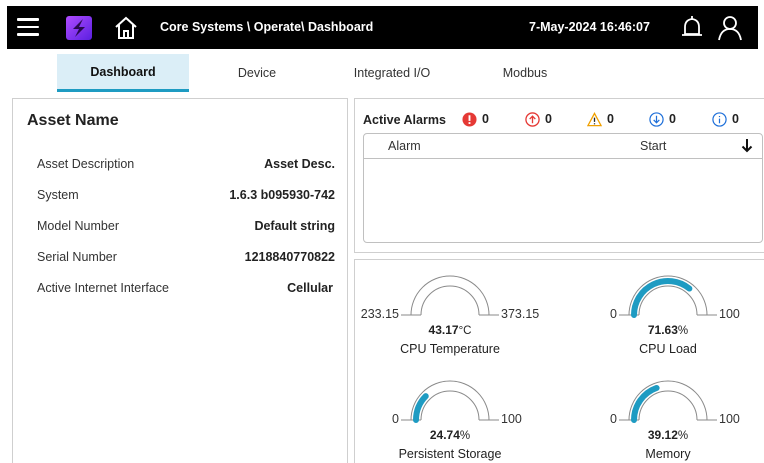  Describe the element at coordinates (257, 73) in the screenshot. I see `tab-device: Device` at that location.